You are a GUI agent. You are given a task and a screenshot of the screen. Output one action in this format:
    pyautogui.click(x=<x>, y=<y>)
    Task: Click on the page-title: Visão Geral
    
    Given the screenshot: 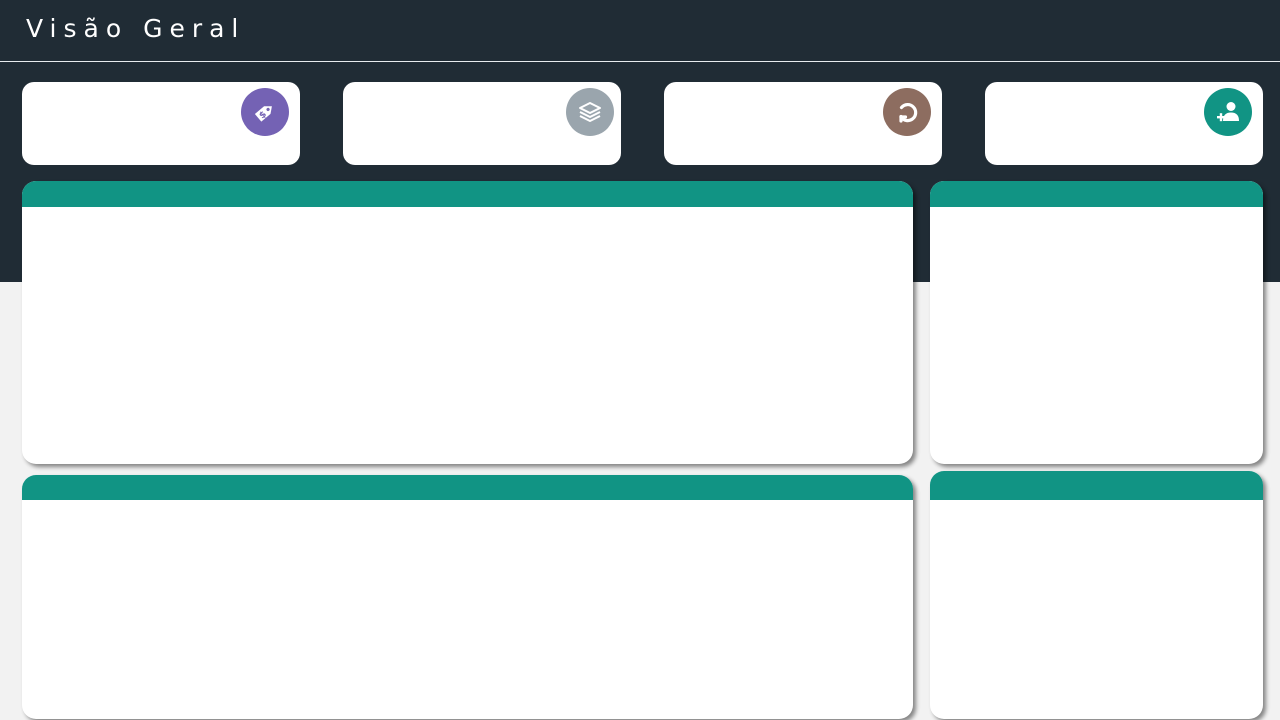 What is the action you would take?
    pyautogui.click(x=136, y=28)
    